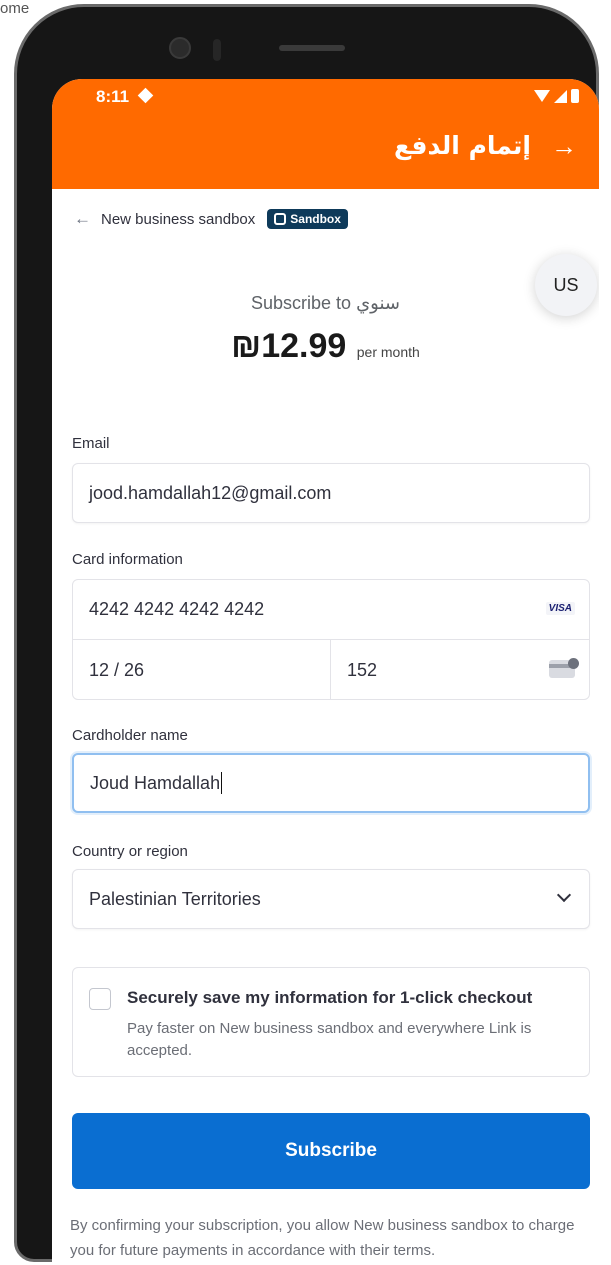  Describe the element at coordinates (155, 782) in the screenshot. I see `cardholder-name-value: Joud Hamdallah` at that location.